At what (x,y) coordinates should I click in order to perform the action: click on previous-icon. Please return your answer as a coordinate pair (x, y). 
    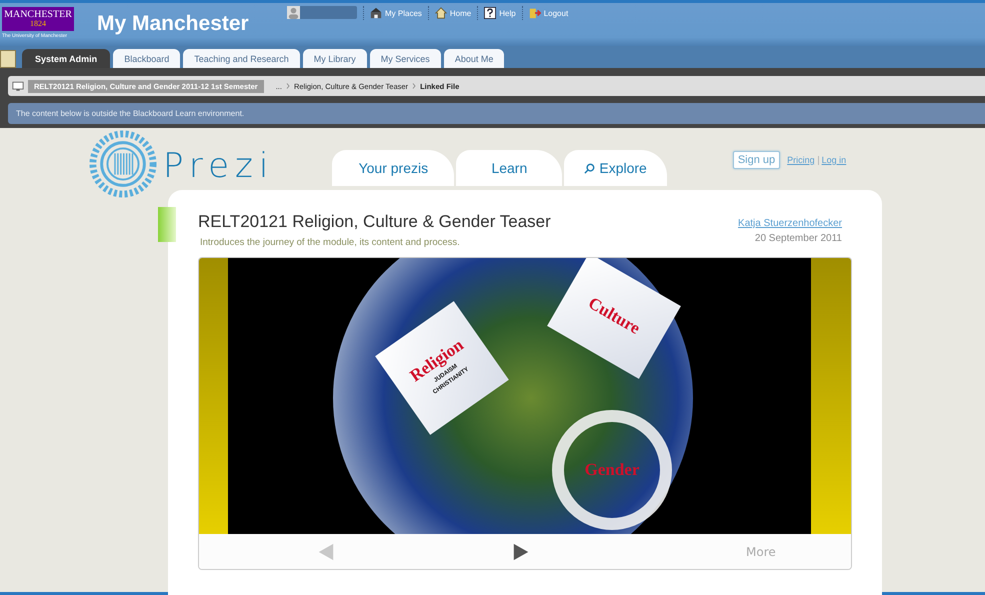
    Looking at the image, I should click on (326, 551).